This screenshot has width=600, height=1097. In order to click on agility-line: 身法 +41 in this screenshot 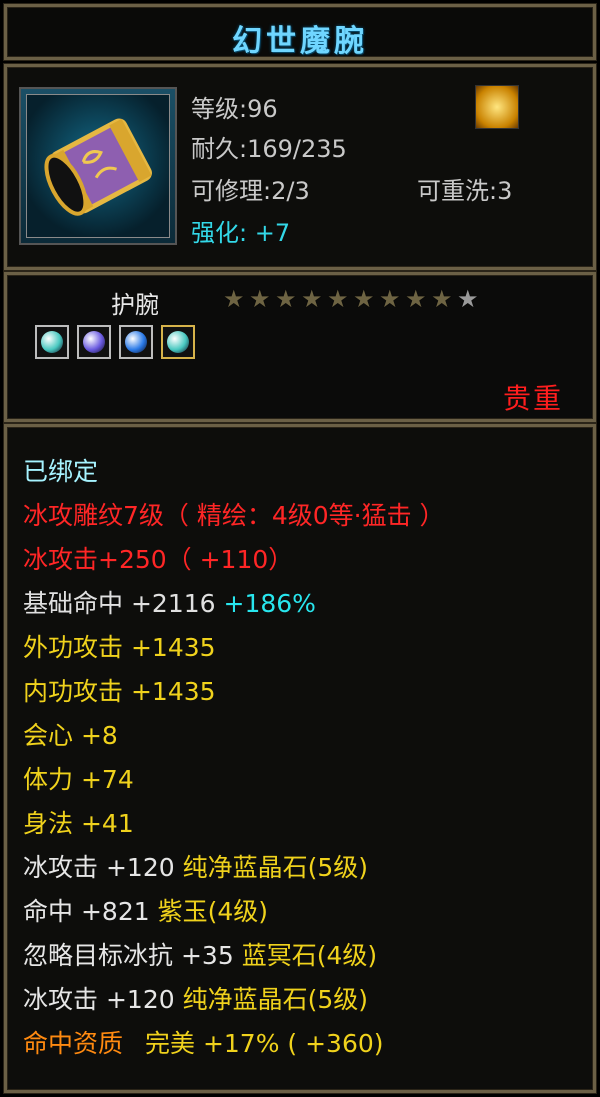, I will do `click(78, 824)`.